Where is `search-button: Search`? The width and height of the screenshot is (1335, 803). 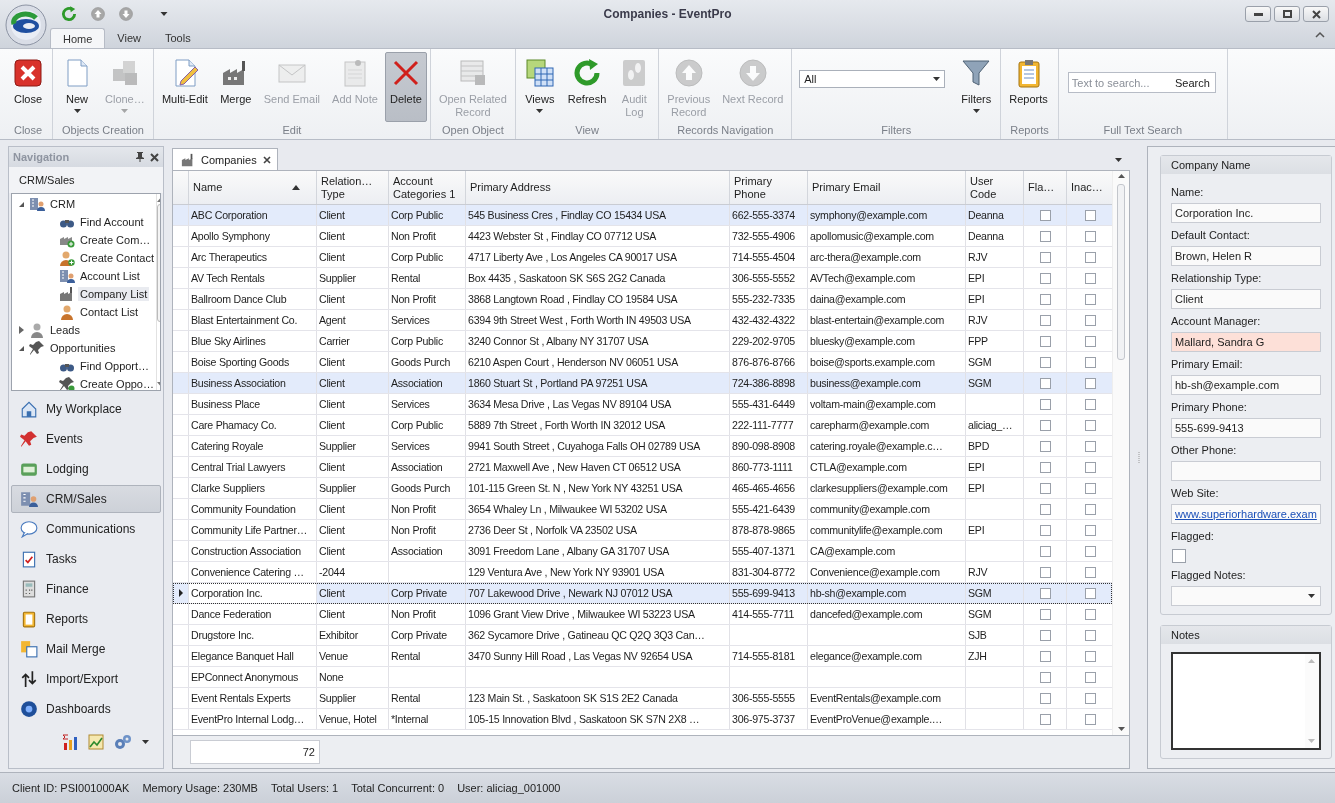
search-button: Search is located at coordinates (1192, 82).